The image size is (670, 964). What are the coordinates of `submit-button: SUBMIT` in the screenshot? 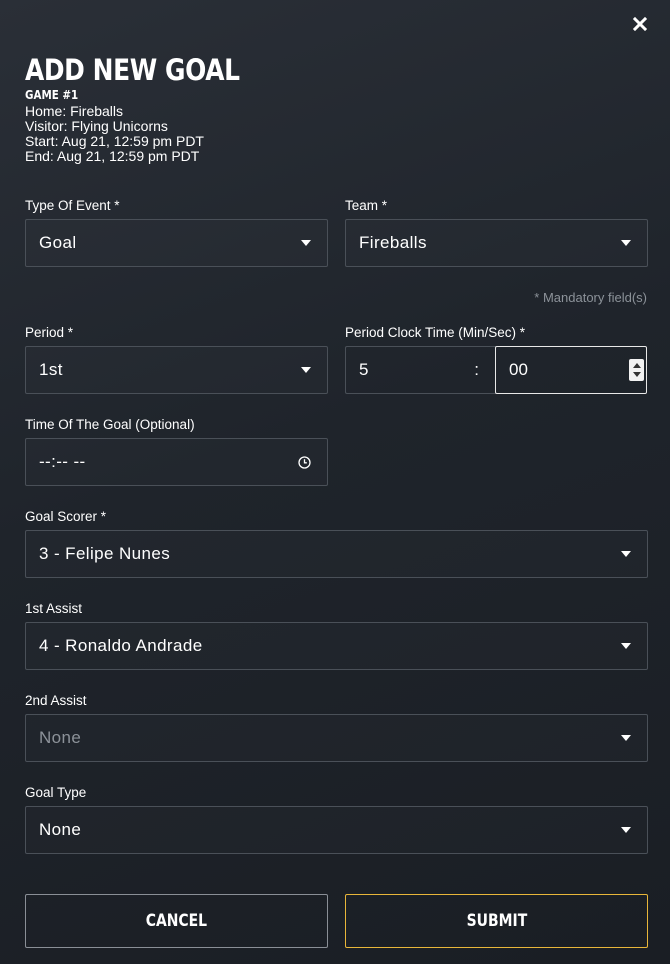 It's located at (496, 921).